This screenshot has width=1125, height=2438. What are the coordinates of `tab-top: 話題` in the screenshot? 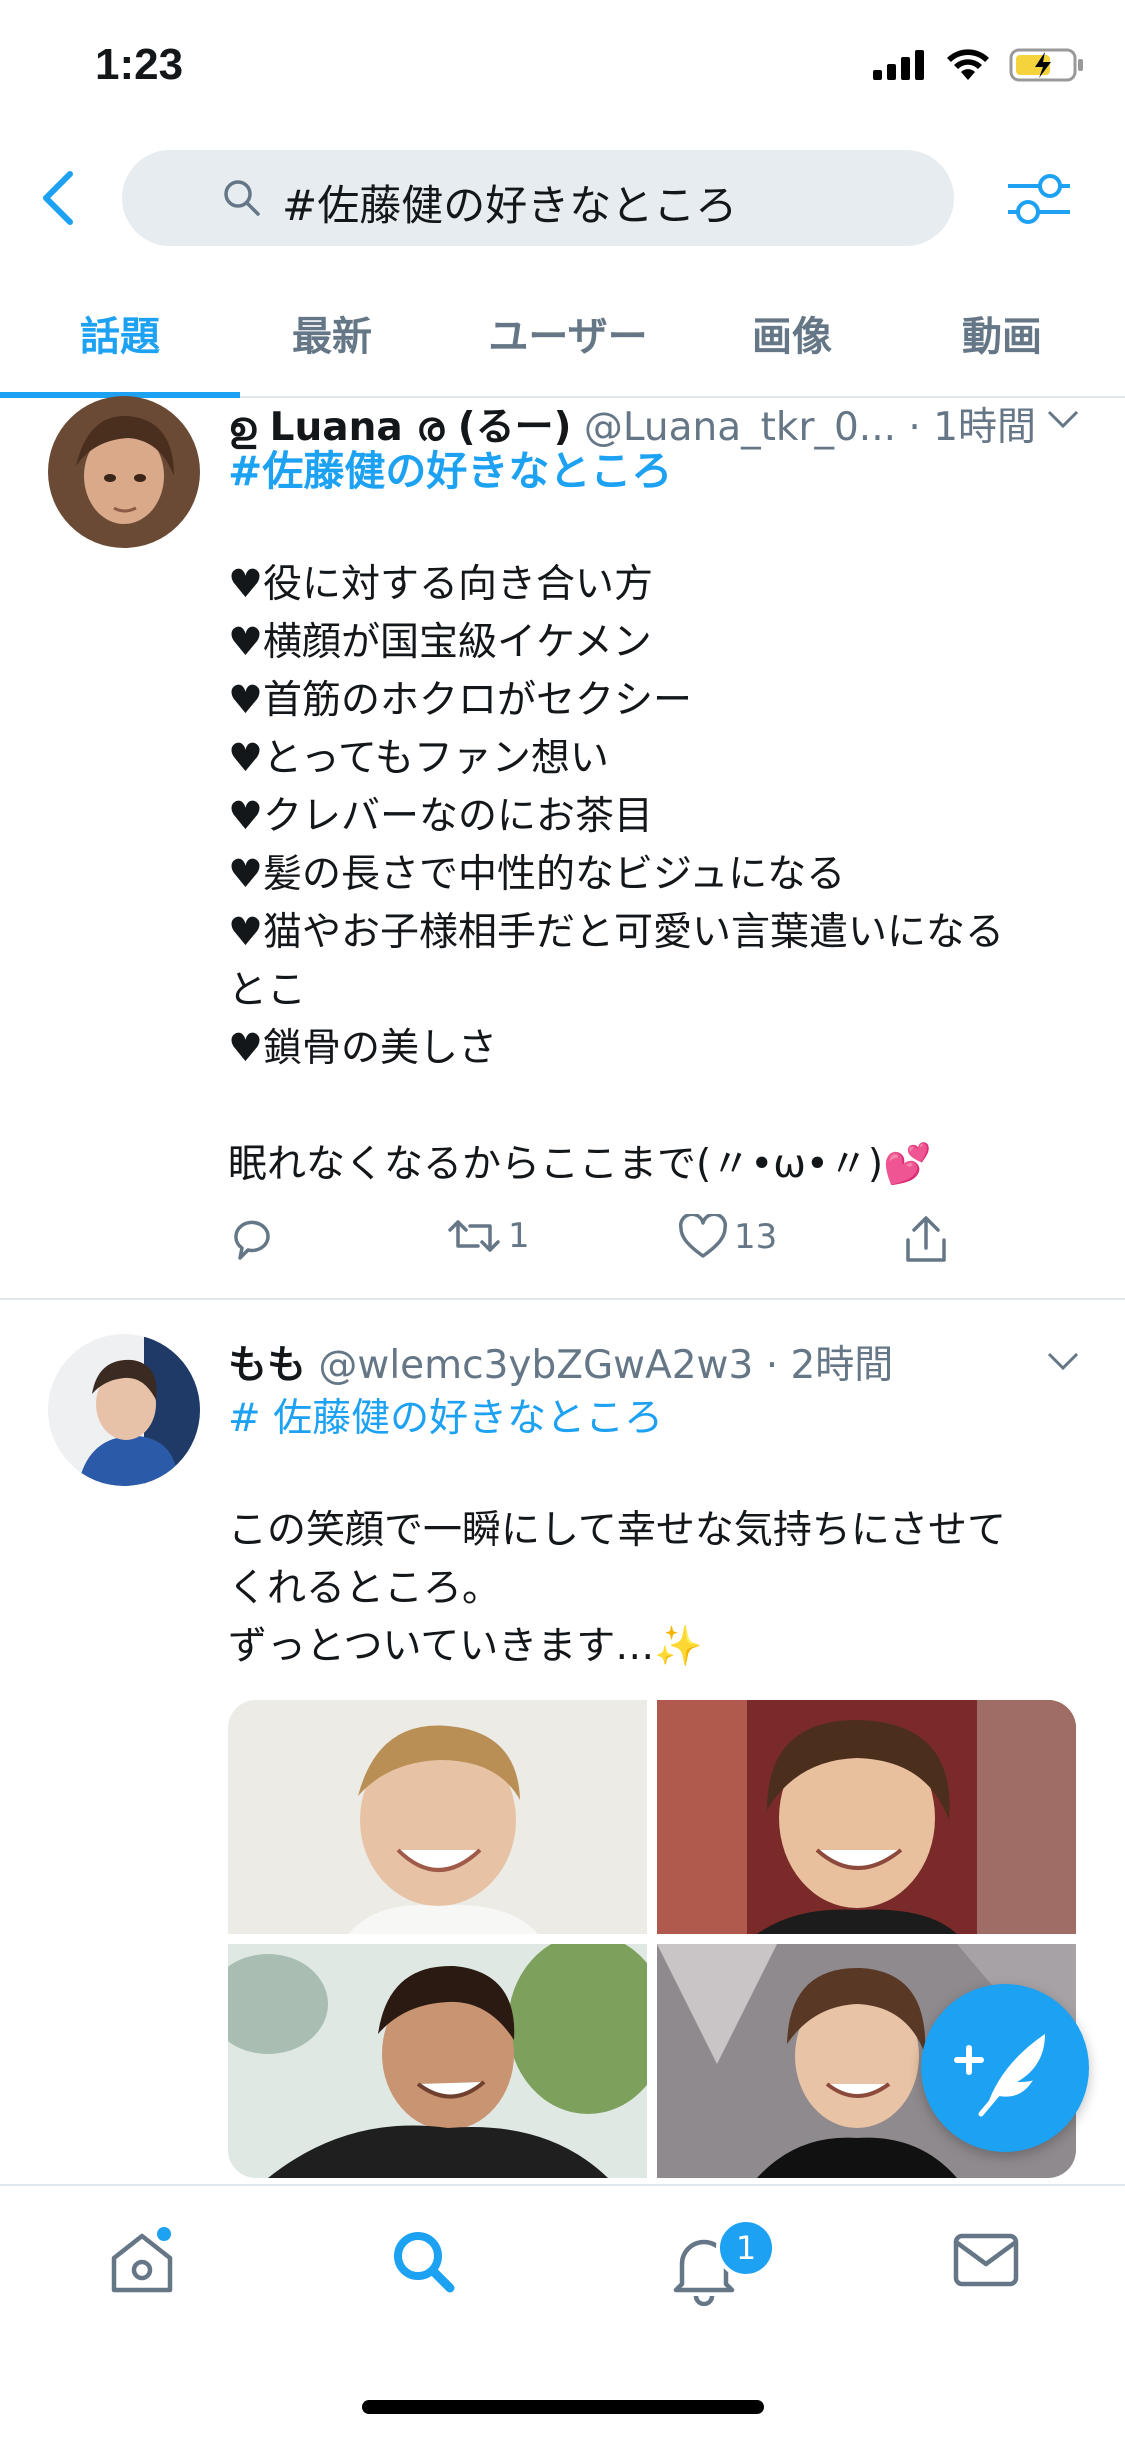 It's located at (120, 333).